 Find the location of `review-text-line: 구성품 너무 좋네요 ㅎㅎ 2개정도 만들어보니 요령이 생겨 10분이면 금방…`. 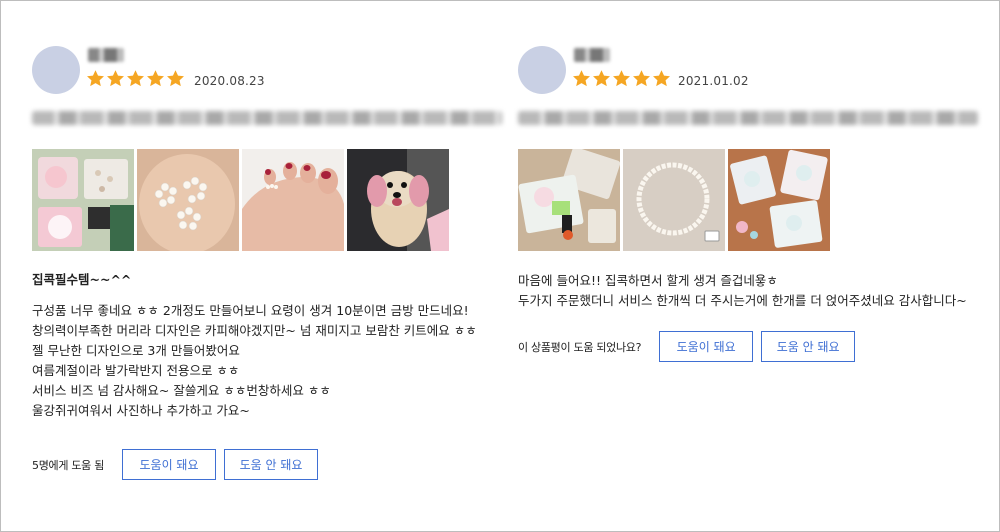

review-text-line: 구성품 너무 좋네요 ㅎㅎ 2개정도 만들어보니 요령이 생겨 10분이면 금방… is located at coordinates (250, 310).